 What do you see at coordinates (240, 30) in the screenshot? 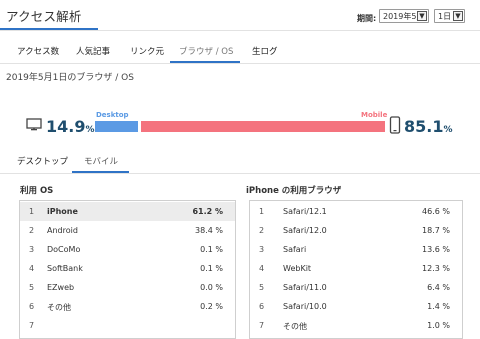
I see `header-divider` at bounding box center [240, 30].